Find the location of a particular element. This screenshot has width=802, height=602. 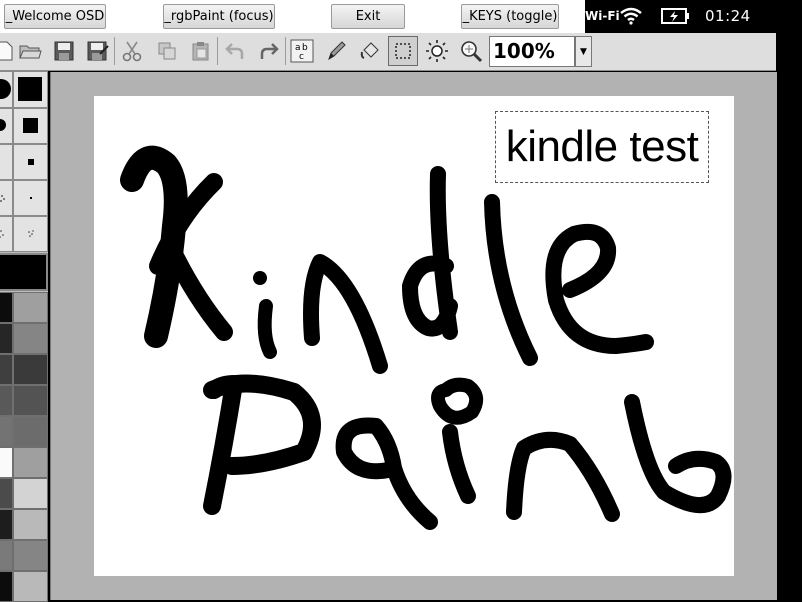

brush-spray-medium is located at coordinates (6, 234).